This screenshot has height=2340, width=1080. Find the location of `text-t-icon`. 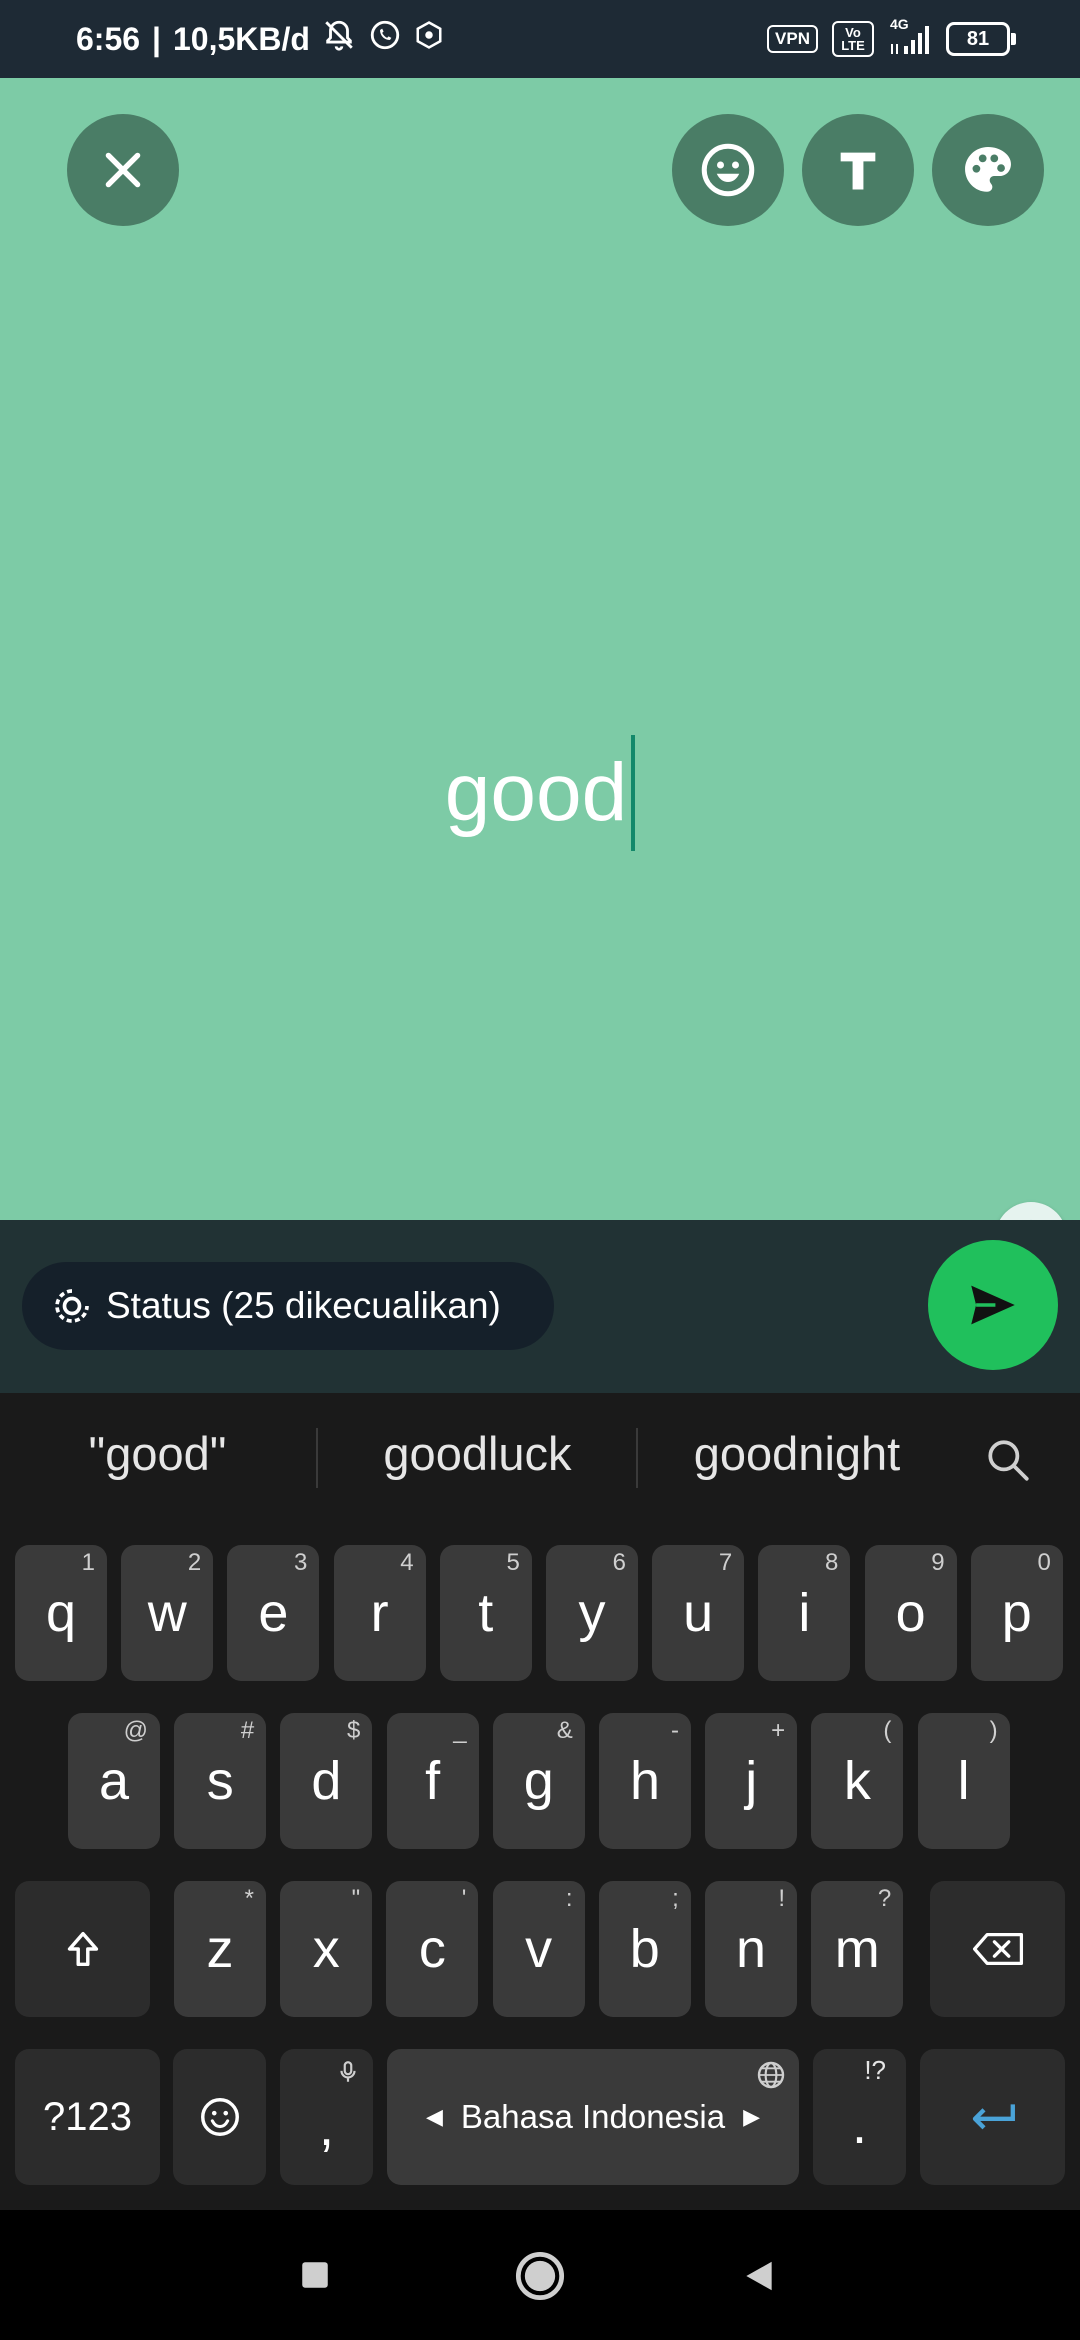

text-t-icon is located at coordinates (858, 171).